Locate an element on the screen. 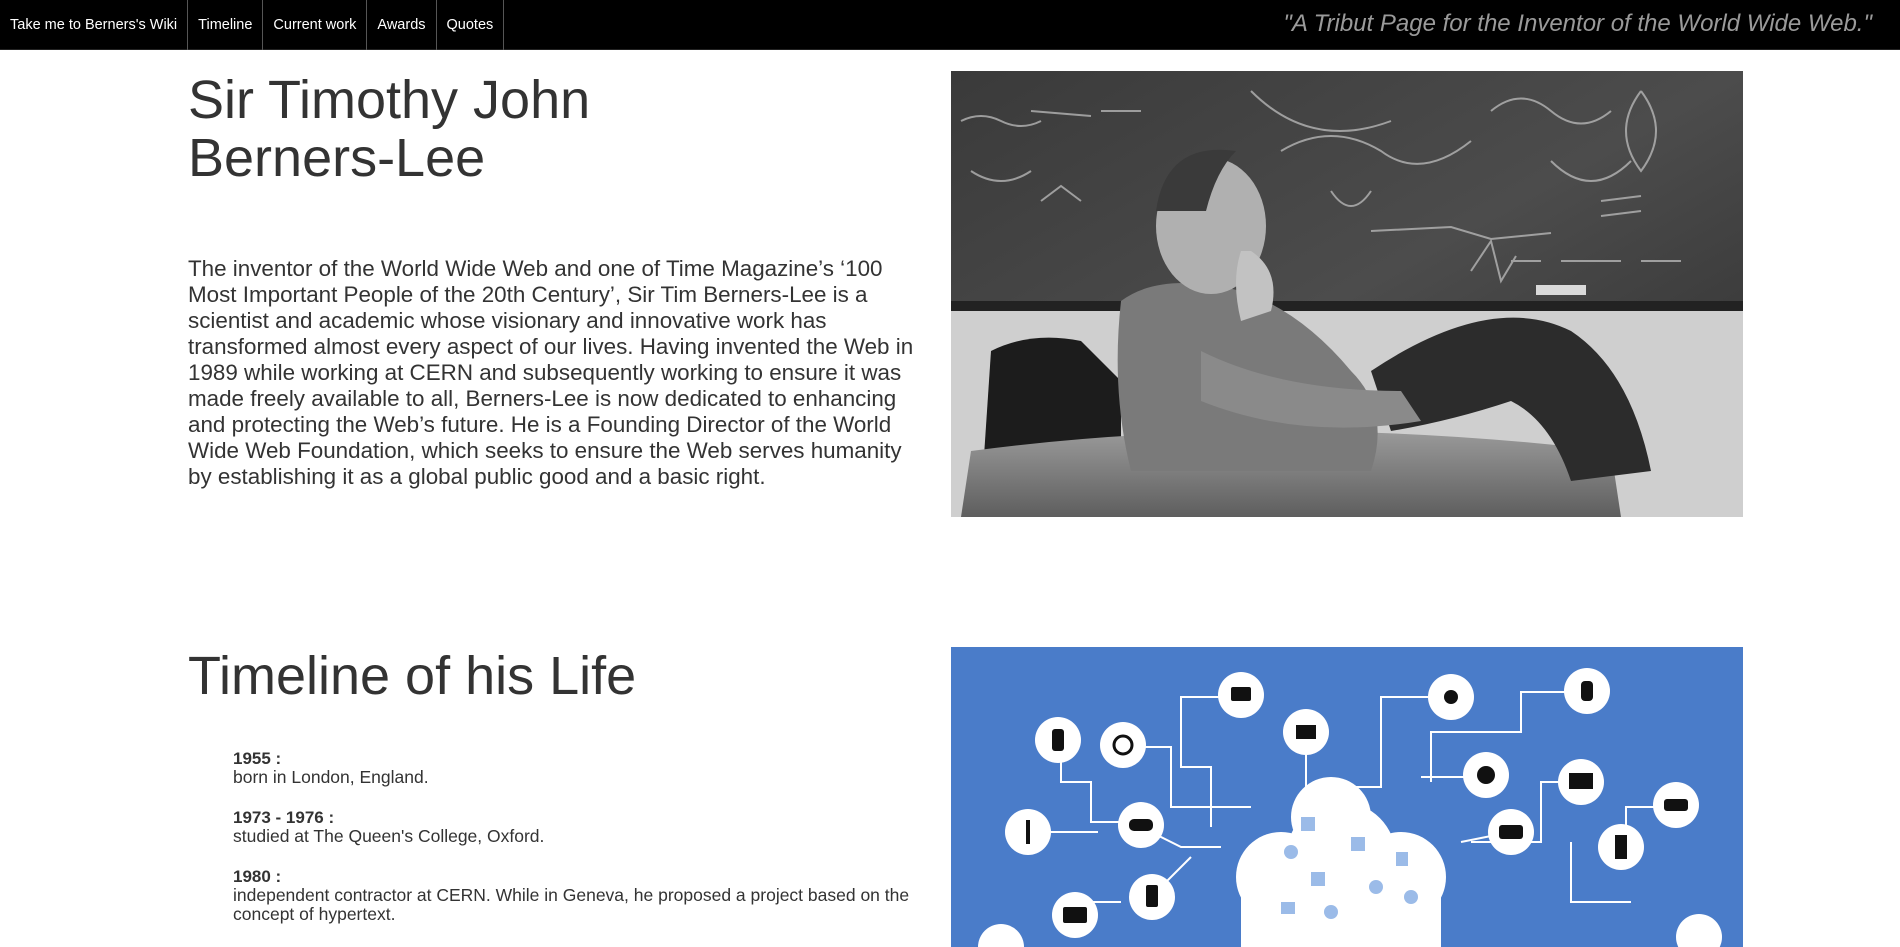 This screenshot has height=947, width=1900. nav-link-wiki: Take me to Berners's Wiki is located at coordinates (94, 25).